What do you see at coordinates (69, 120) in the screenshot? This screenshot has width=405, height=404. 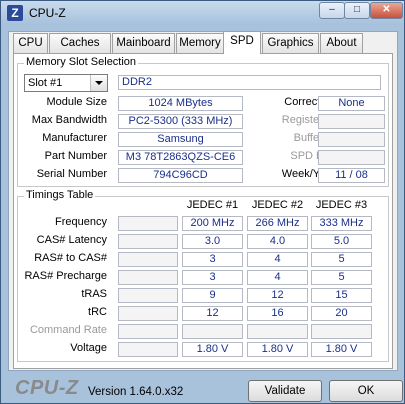 I see `max-bandwidth-label: Max Bandwidth` at bounding box center [69, 120].